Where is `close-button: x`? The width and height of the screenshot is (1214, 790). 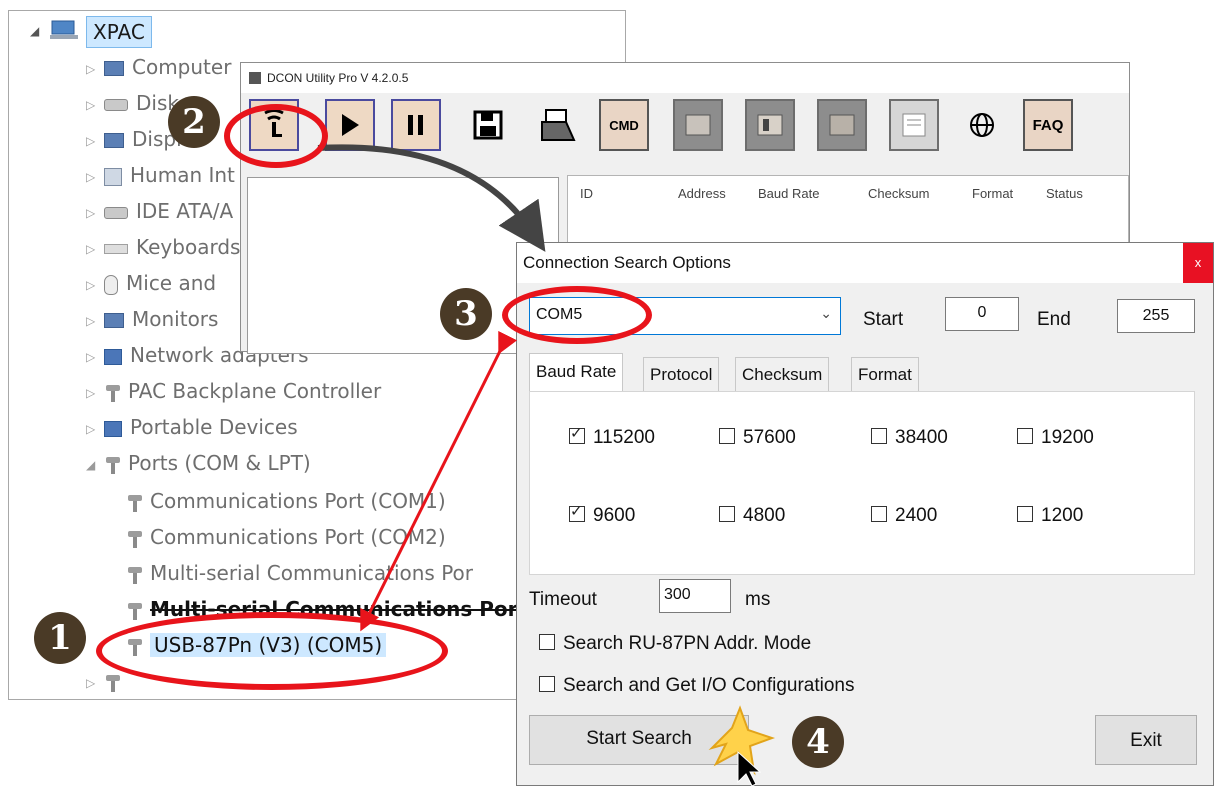 close-button: x is located at coordinates (1198, 263).